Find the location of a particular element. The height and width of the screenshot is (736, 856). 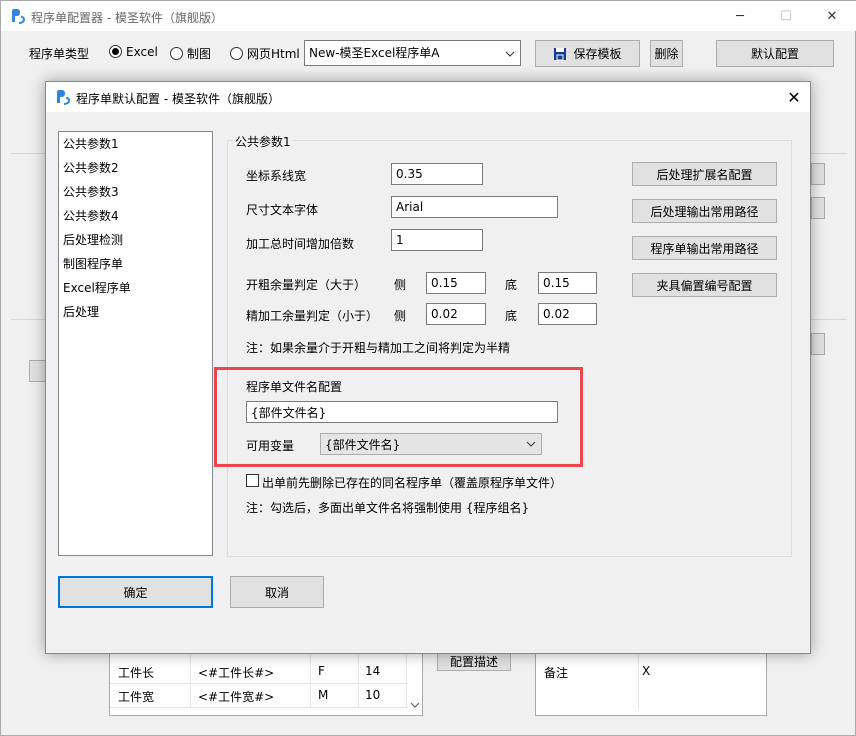

cancel-label: 取消 is located at coordinates (276, 592).